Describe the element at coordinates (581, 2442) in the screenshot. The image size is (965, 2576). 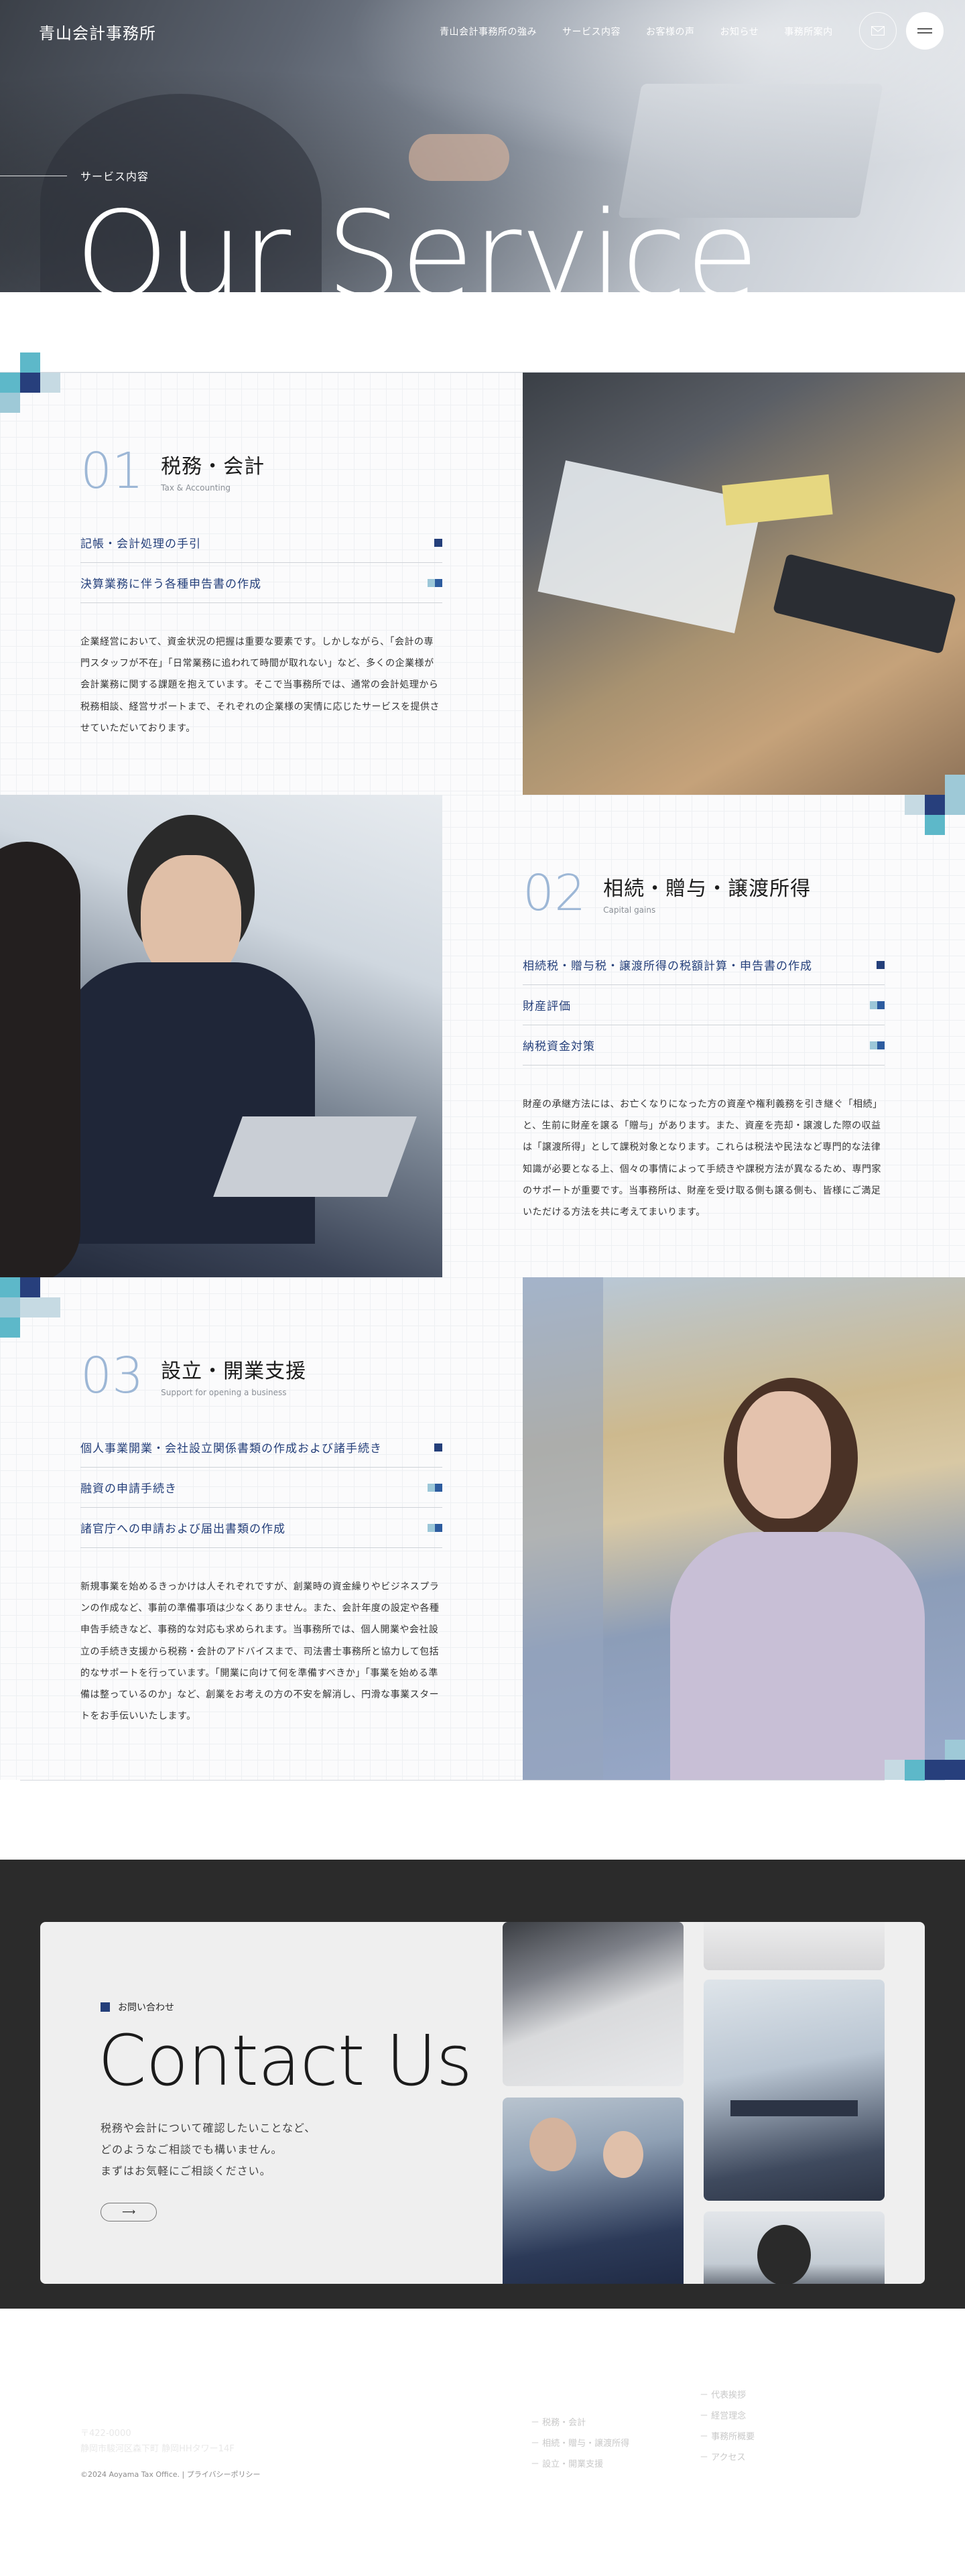
I see `footer-sublink: － 相続・贈与・譲渡所得` at that location.